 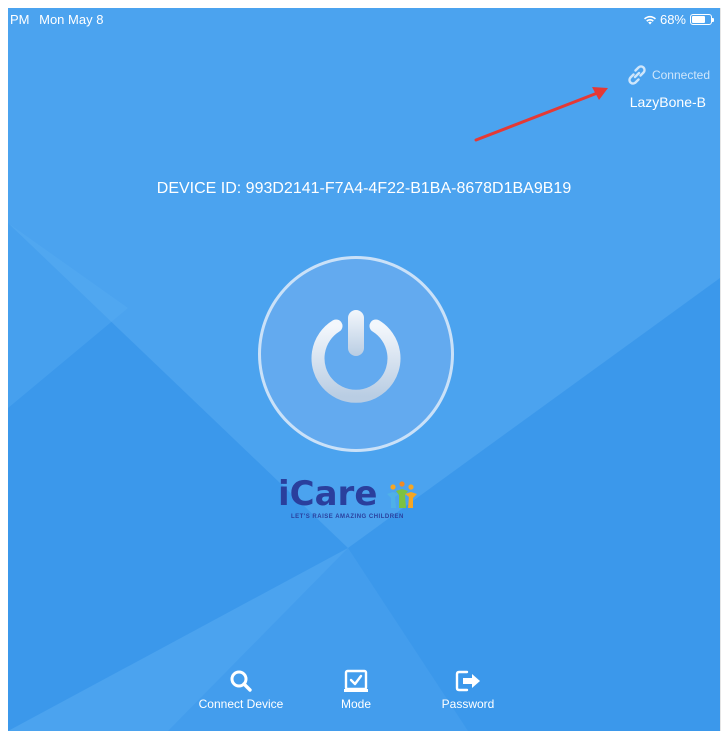 I want to click on status-left: PM Mon May 8, so click(x=59, y=19).